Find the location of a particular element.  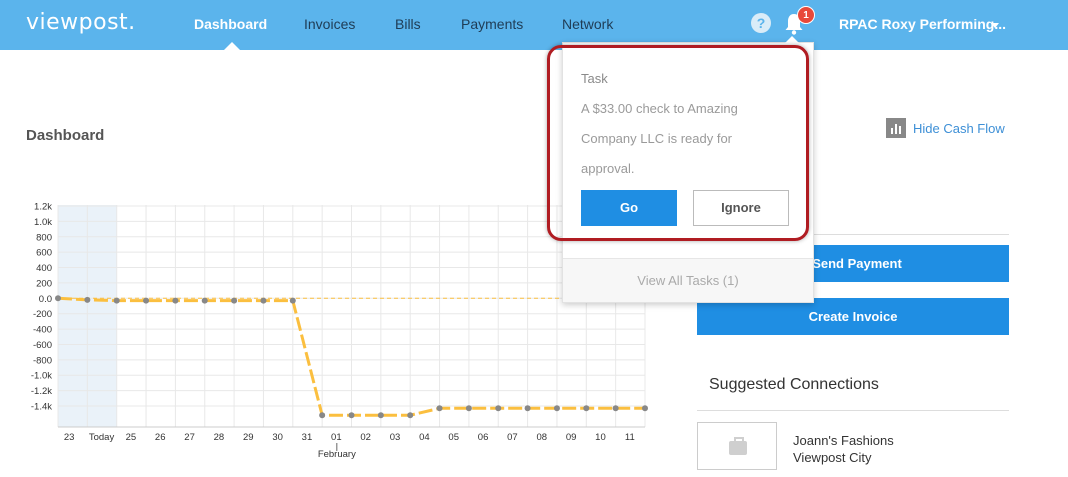

x-tick-label: 11 is located at coordinates (630, 437).